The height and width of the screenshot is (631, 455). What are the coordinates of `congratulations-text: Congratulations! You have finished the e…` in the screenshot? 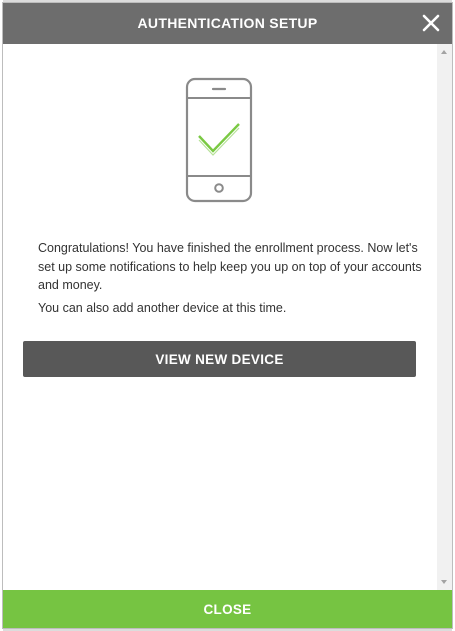 It's located at (230, 266).